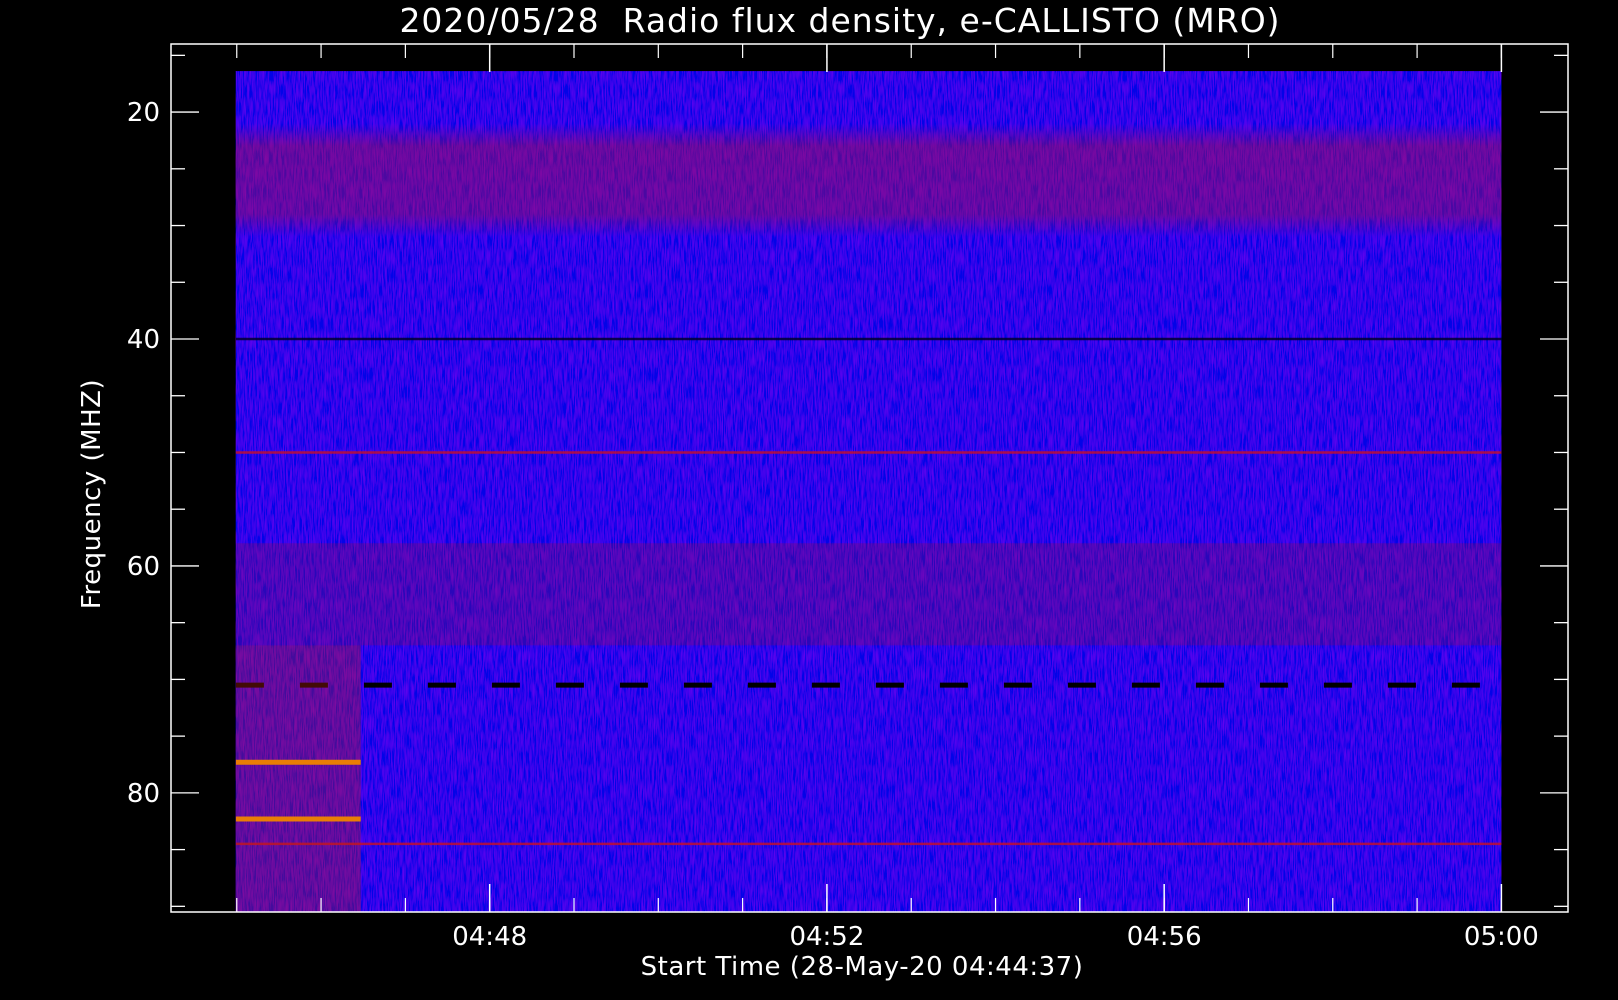 This screenshot has height=1000, width=1618. I want to click on x-tick-label: 05:00, so click(1501, 937).